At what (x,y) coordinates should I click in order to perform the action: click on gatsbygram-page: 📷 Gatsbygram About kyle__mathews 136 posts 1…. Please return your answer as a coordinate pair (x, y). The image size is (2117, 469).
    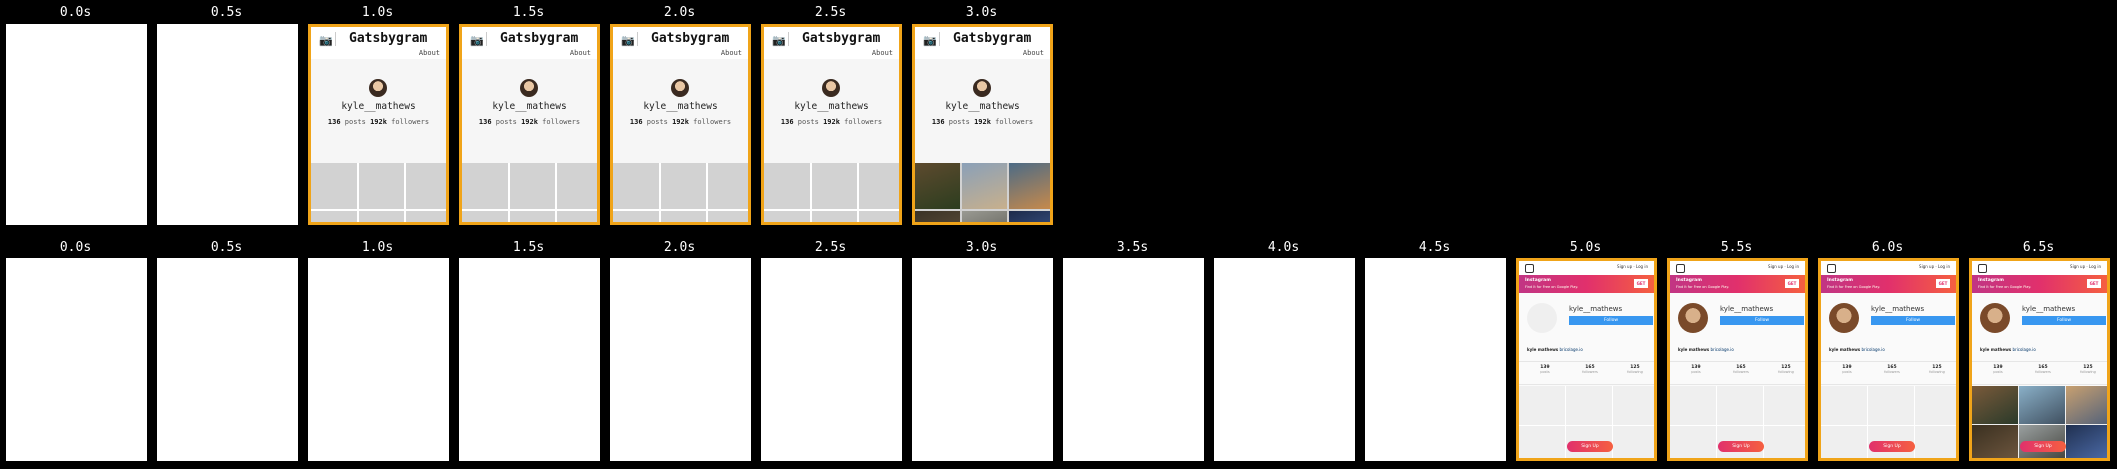
    Looking at the image, I should click on (831, 124).